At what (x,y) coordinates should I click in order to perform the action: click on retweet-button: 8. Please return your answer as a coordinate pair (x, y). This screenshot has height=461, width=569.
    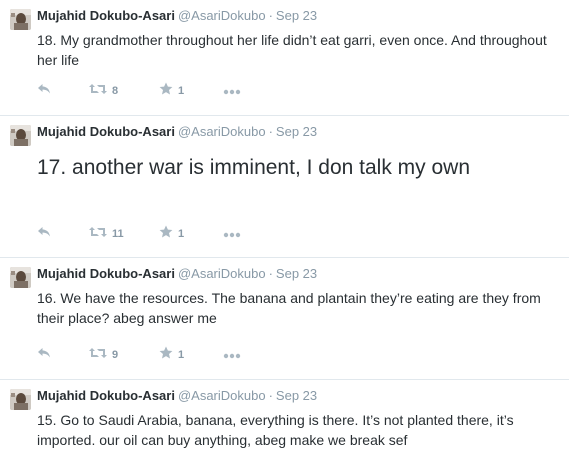
    Looking at the image, I should click on (103, 91).